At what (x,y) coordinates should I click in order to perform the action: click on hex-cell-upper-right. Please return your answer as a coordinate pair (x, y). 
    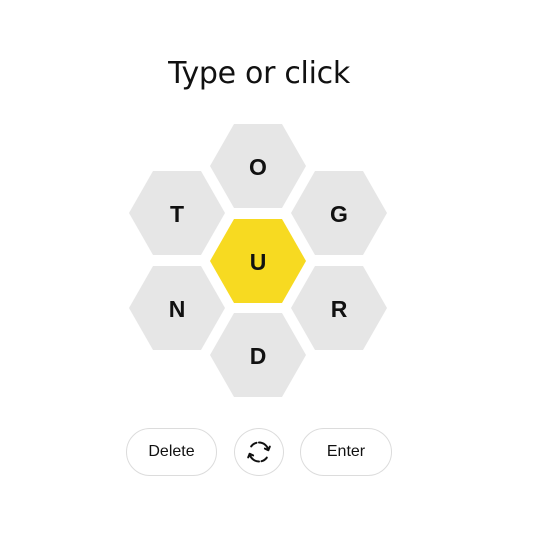
    Looking at the image, I should click on (339, 213).